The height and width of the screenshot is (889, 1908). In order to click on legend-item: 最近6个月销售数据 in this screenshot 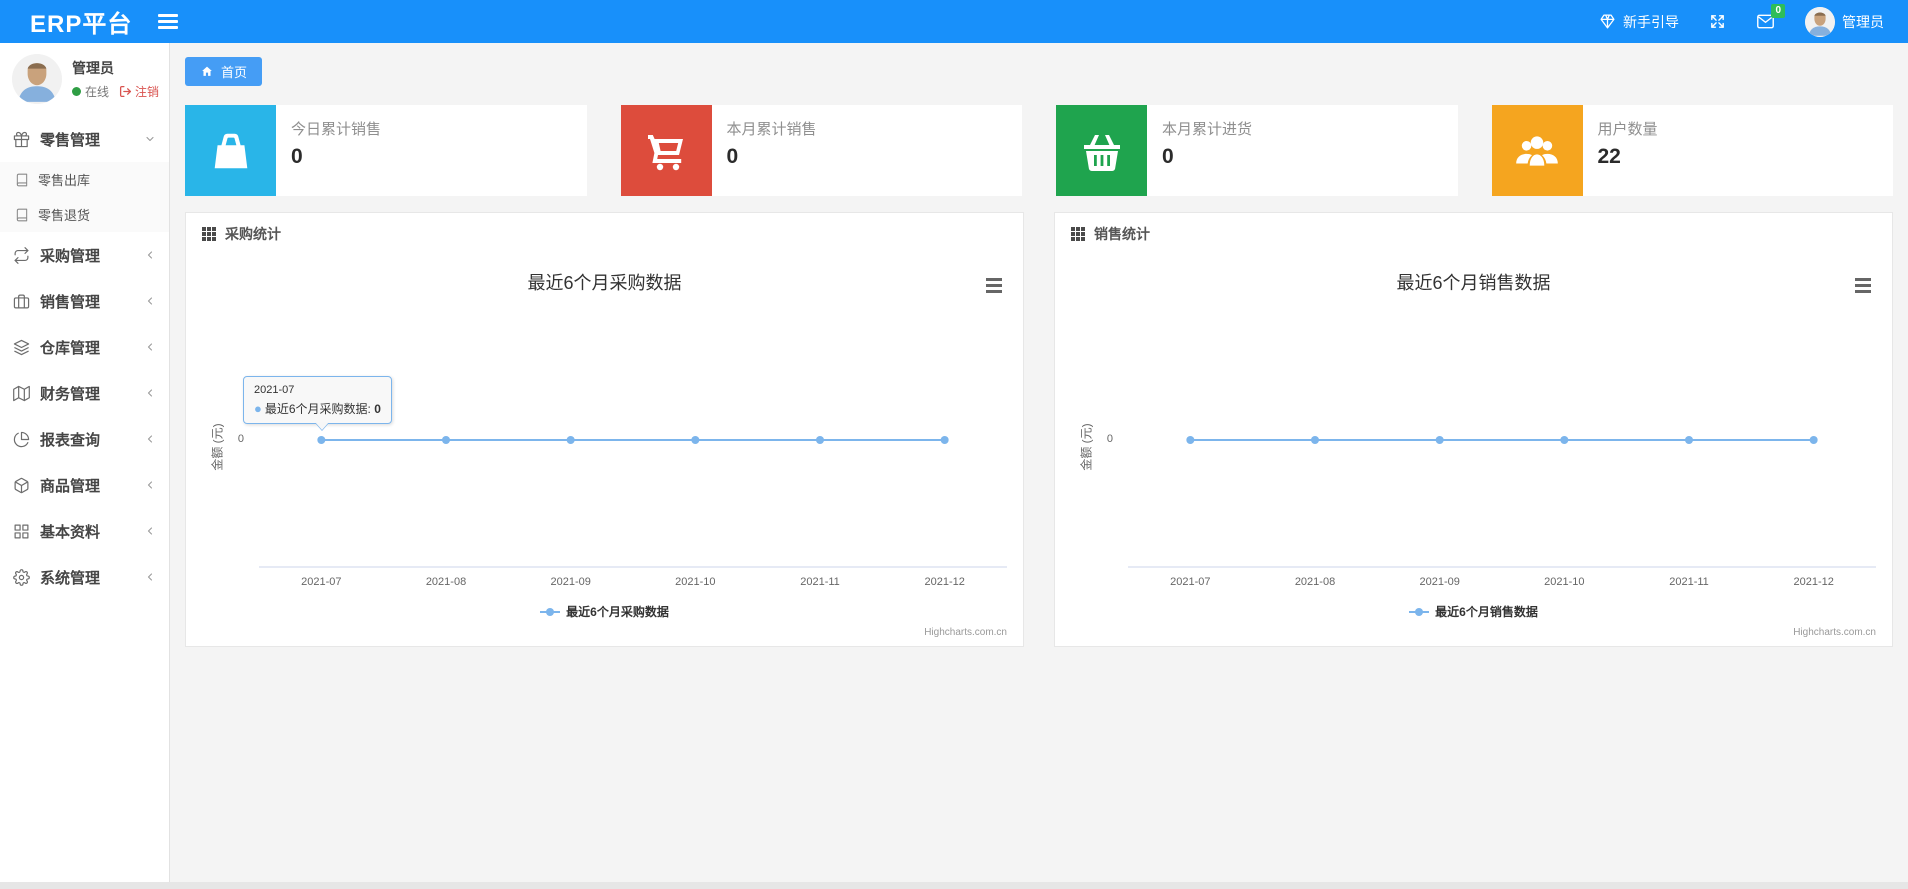, I will do `click(1473, 611)`.